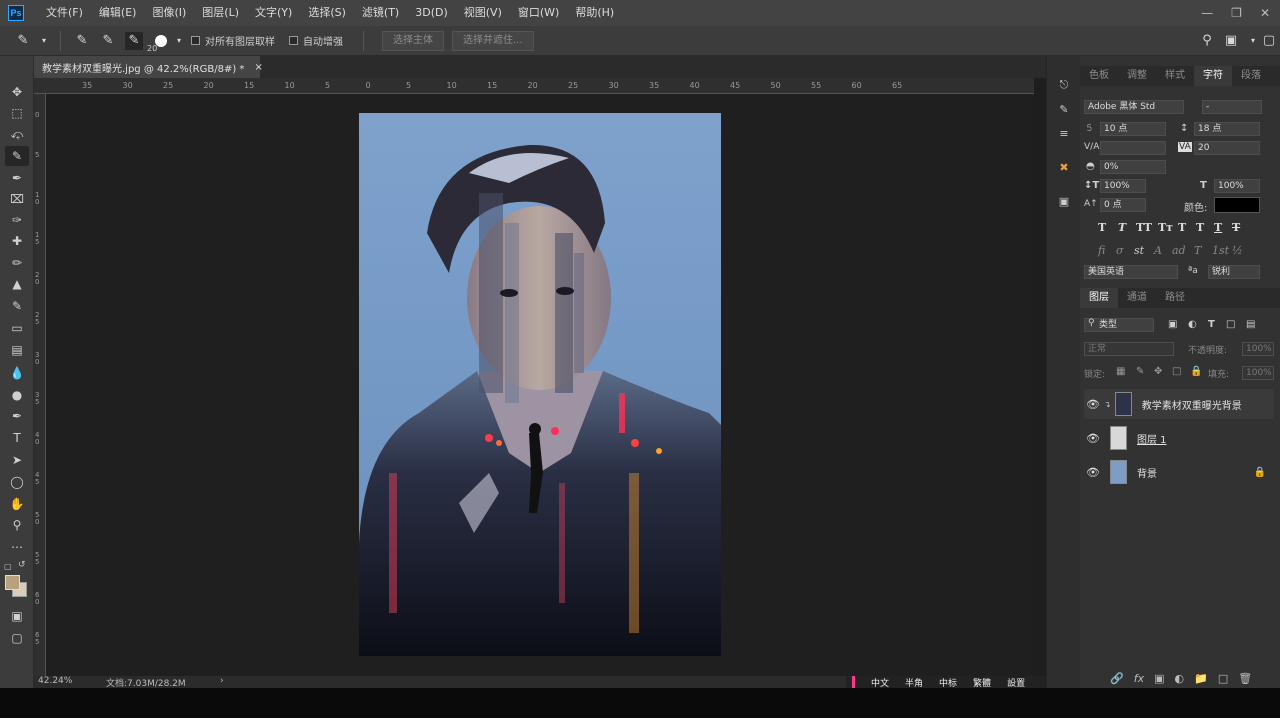 The width and height of the screenshot is (1280, 718). Describe the element at coordinates (1129, 349) in the screenshot. I see `blend-mode-select: 正常` at that location.